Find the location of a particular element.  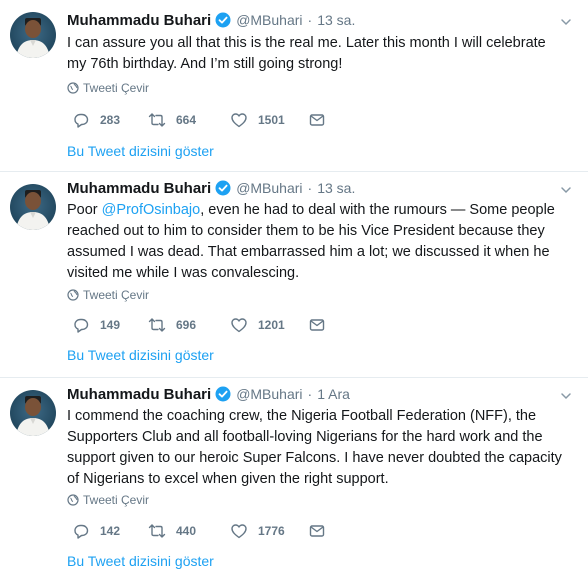

like-button: 1501 is located at coordinates (257, 120).